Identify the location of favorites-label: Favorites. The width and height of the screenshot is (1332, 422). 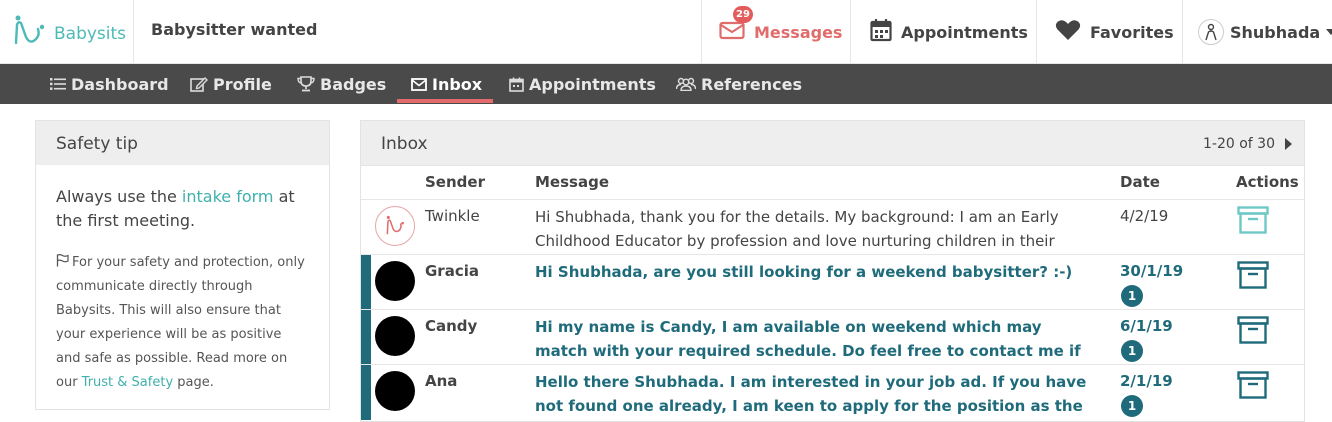
(1132, 32).